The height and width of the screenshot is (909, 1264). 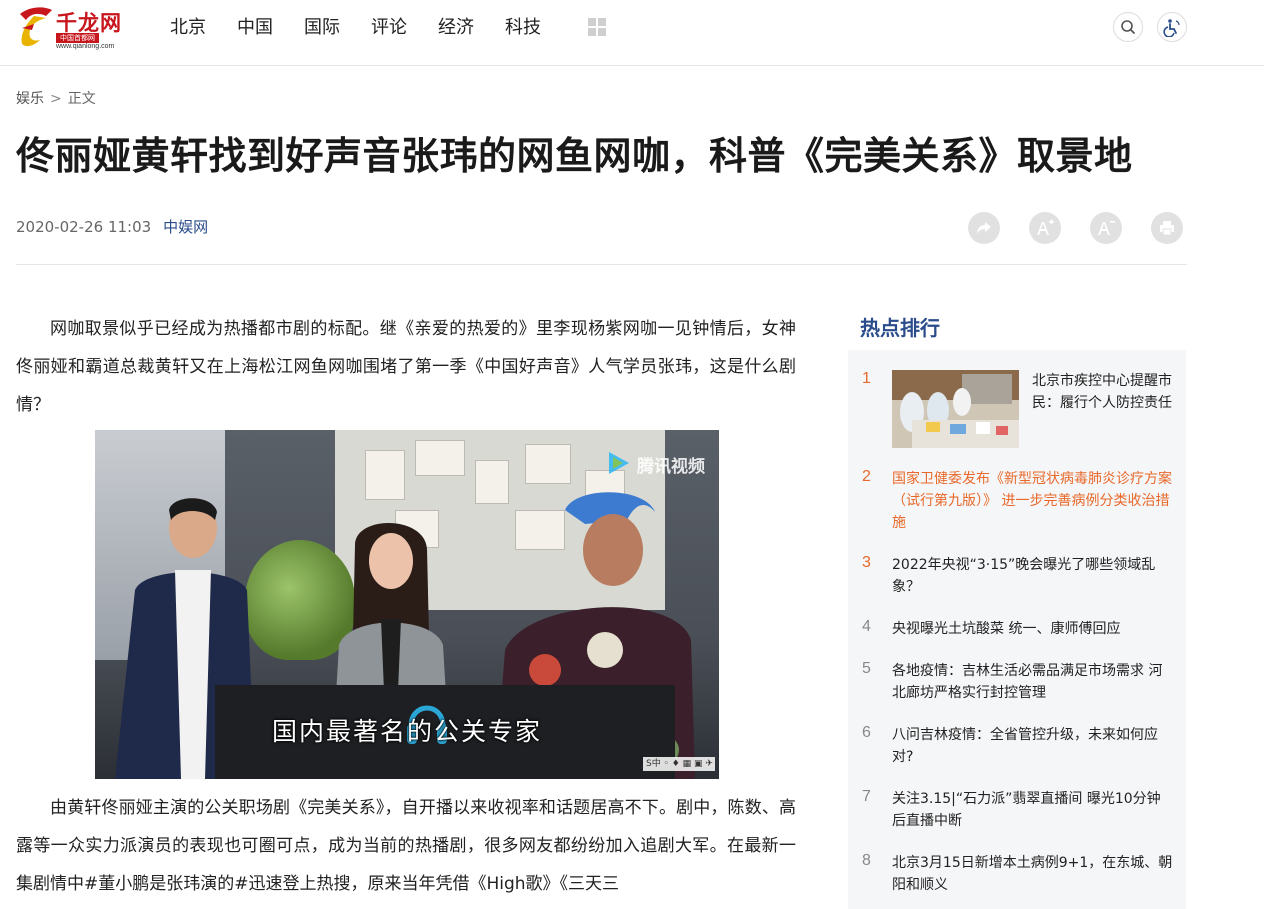 What do you see at coordinates (866, 626) in the screenshot?
I see `rank-number: 4` at bounding box center [866, 626].